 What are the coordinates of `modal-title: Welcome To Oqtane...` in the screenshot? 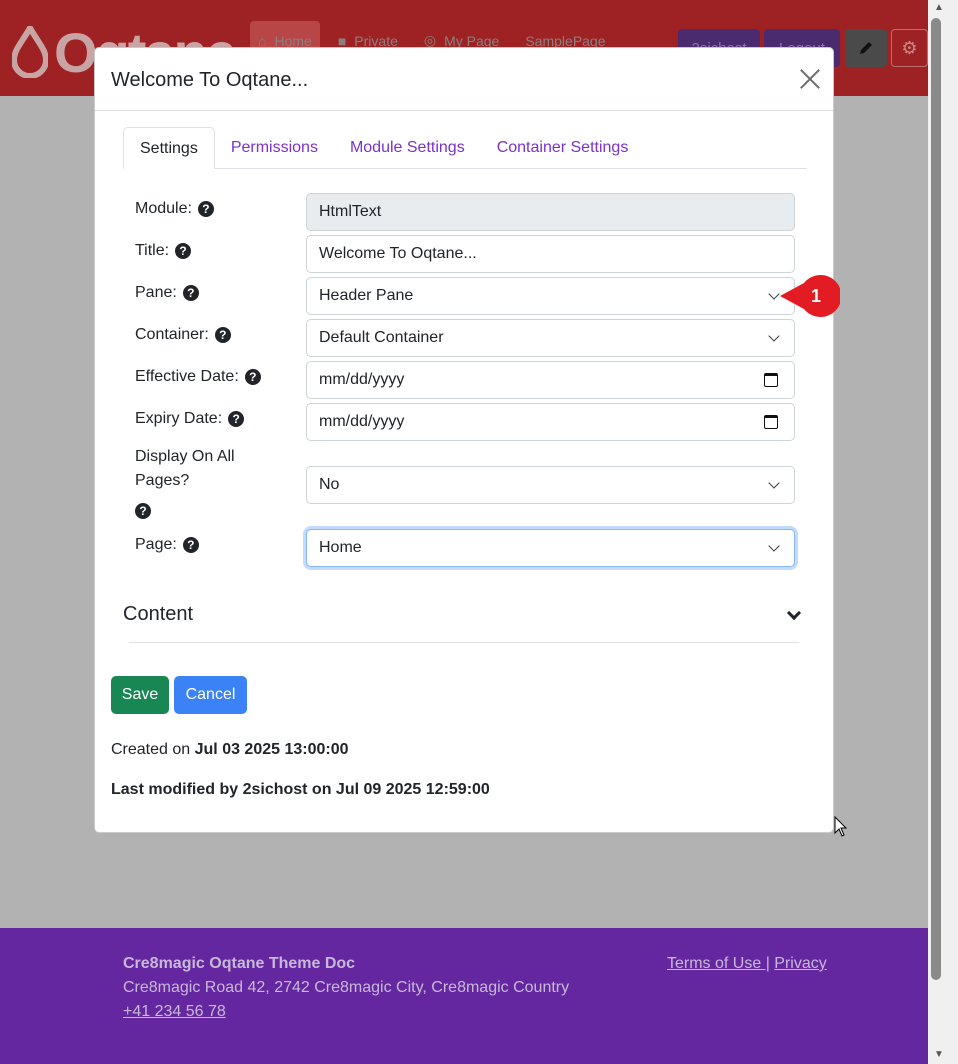 It's located at (210, 80).